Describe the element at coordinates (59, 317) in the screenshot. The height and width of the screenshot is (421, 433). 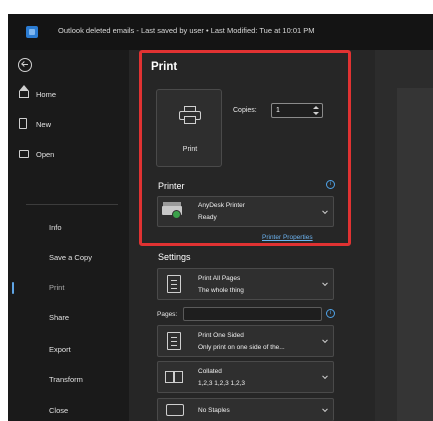
I see `sidebar-item-label: Share` at that location.